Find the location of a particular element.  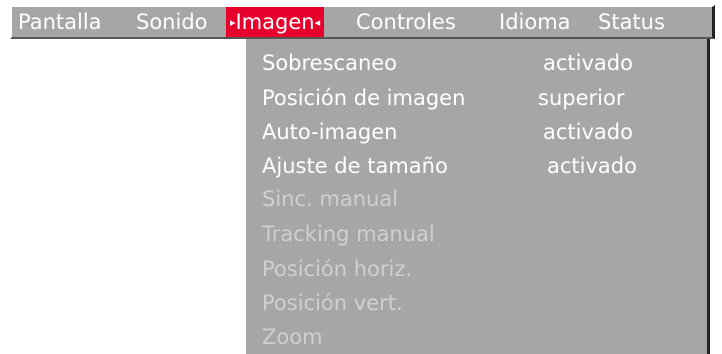

menu-row-ajuste-tamano: Ajuste de tamaño is located at coordinates (355, 166).